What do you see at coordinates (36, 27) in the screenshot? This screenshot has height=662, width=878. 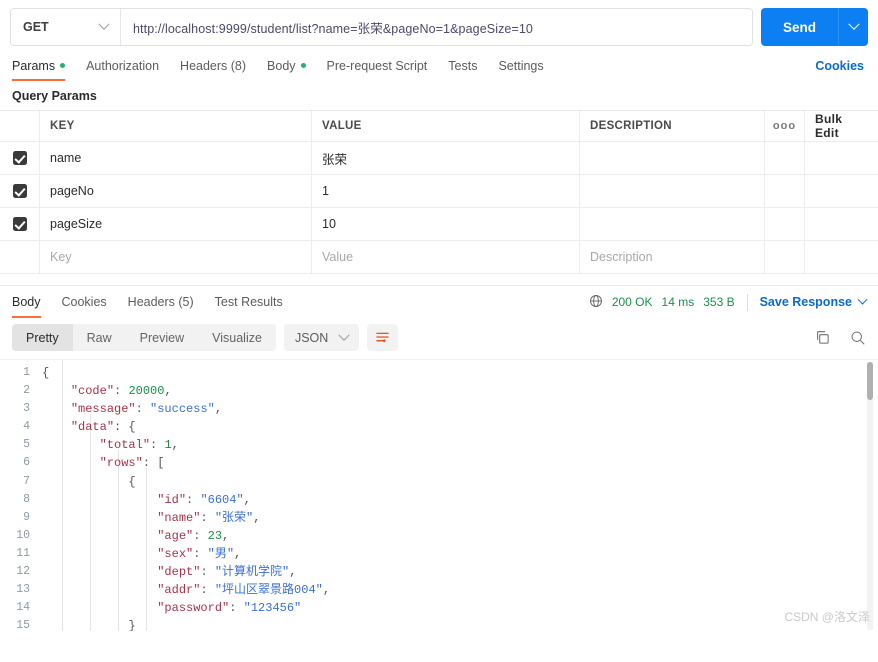 I see `http-method-label: GET` at bounding box center [36, 27].